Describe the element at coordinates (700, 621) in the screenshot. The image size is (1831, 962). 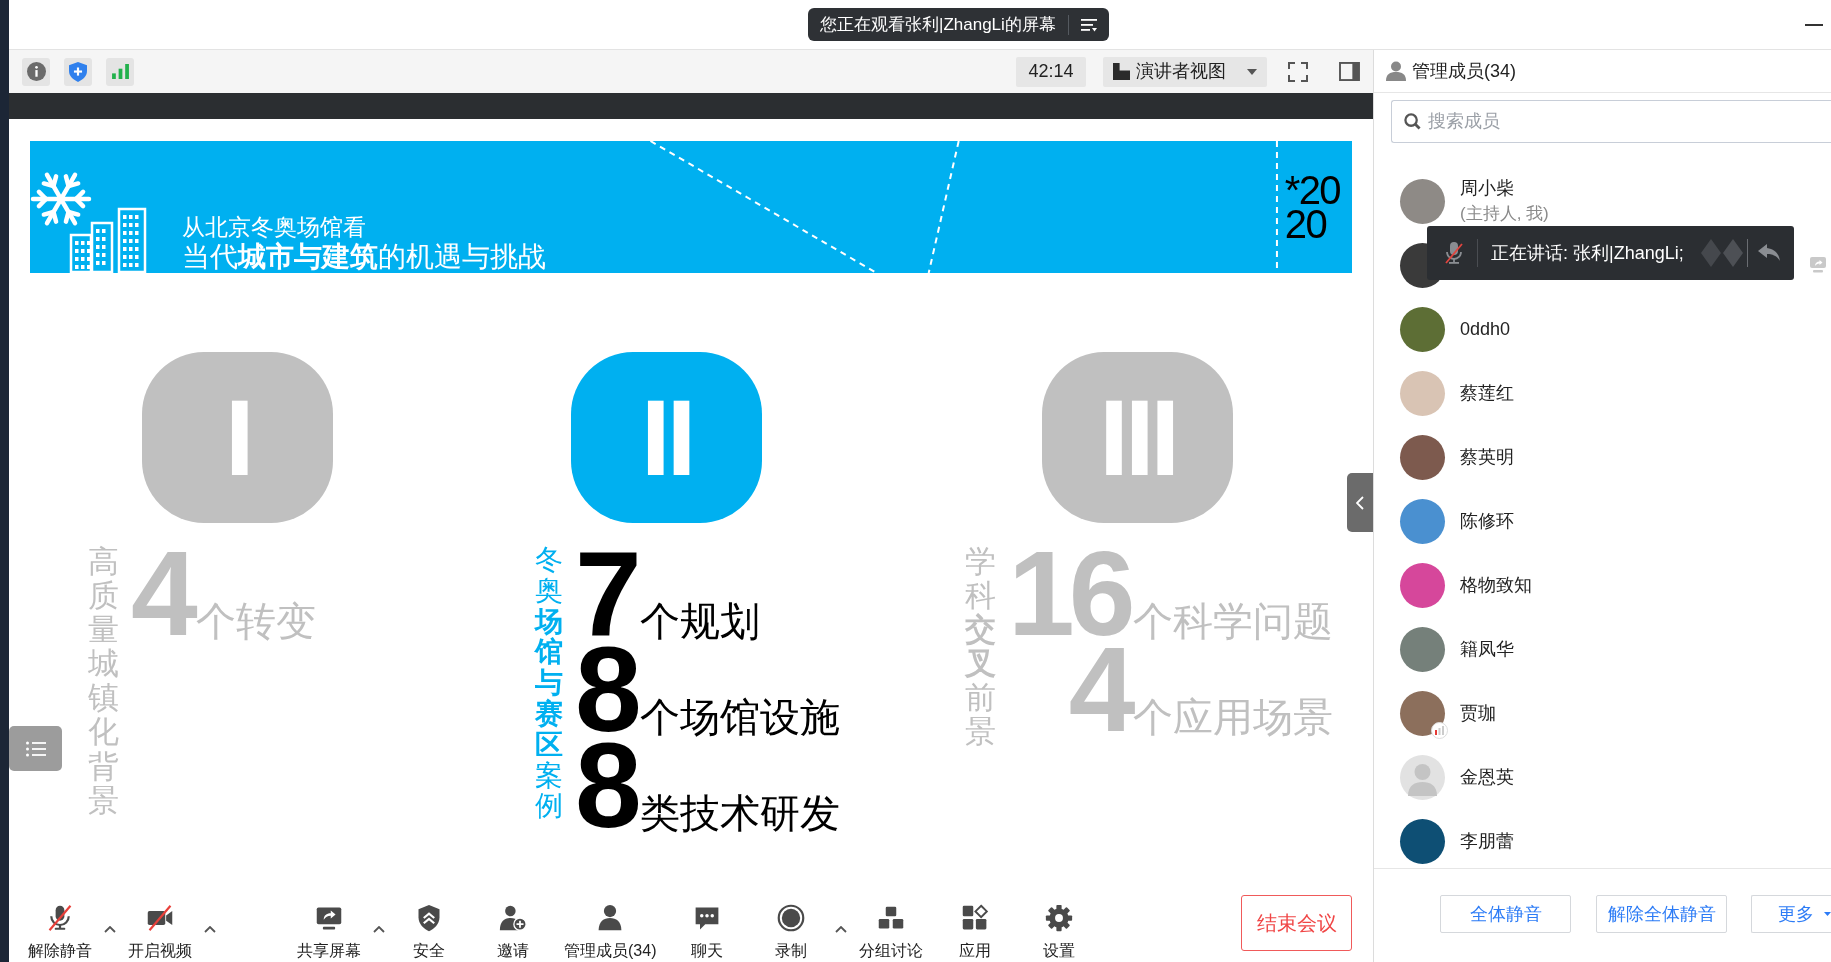
I see `stat-label: 个规划` at that location.